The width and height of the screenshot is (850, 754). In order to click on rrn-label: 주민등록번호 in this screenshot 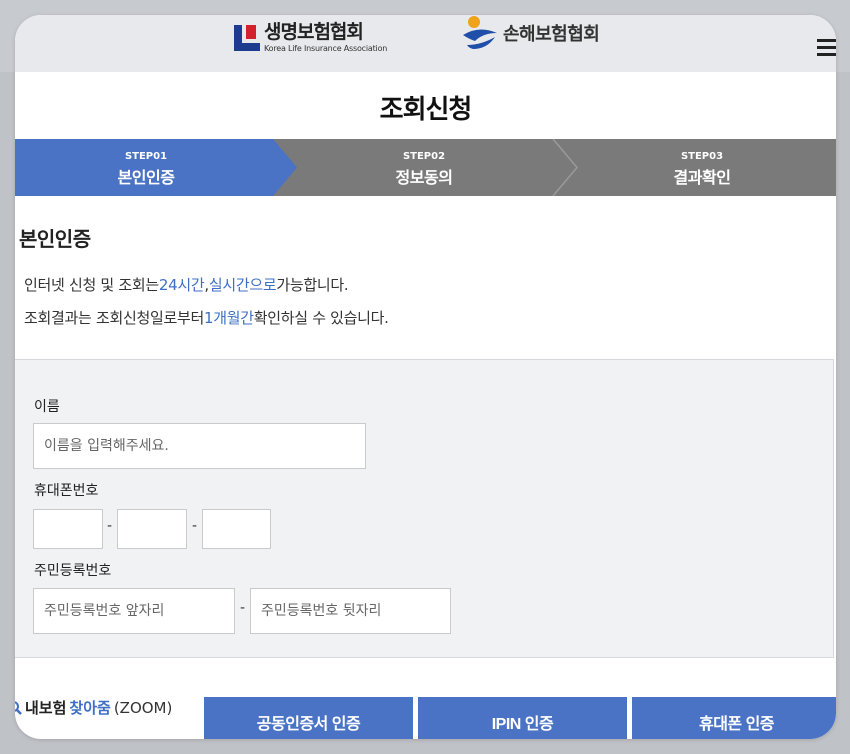, I will do `click(73, 571)`.